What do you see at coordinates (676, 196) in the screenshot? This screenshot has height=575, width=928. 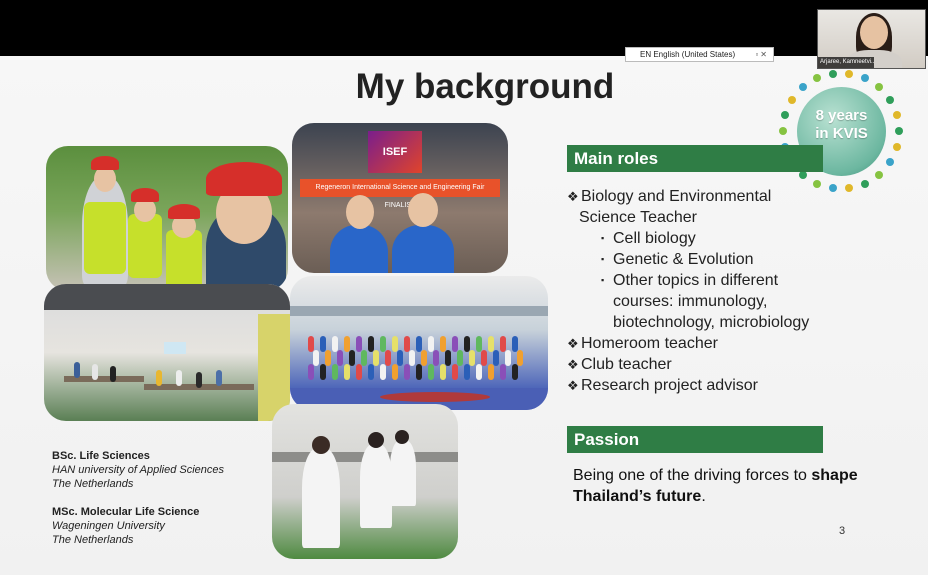 I see `role-text: Biology and Environmental` at bounding box center [676, 196].